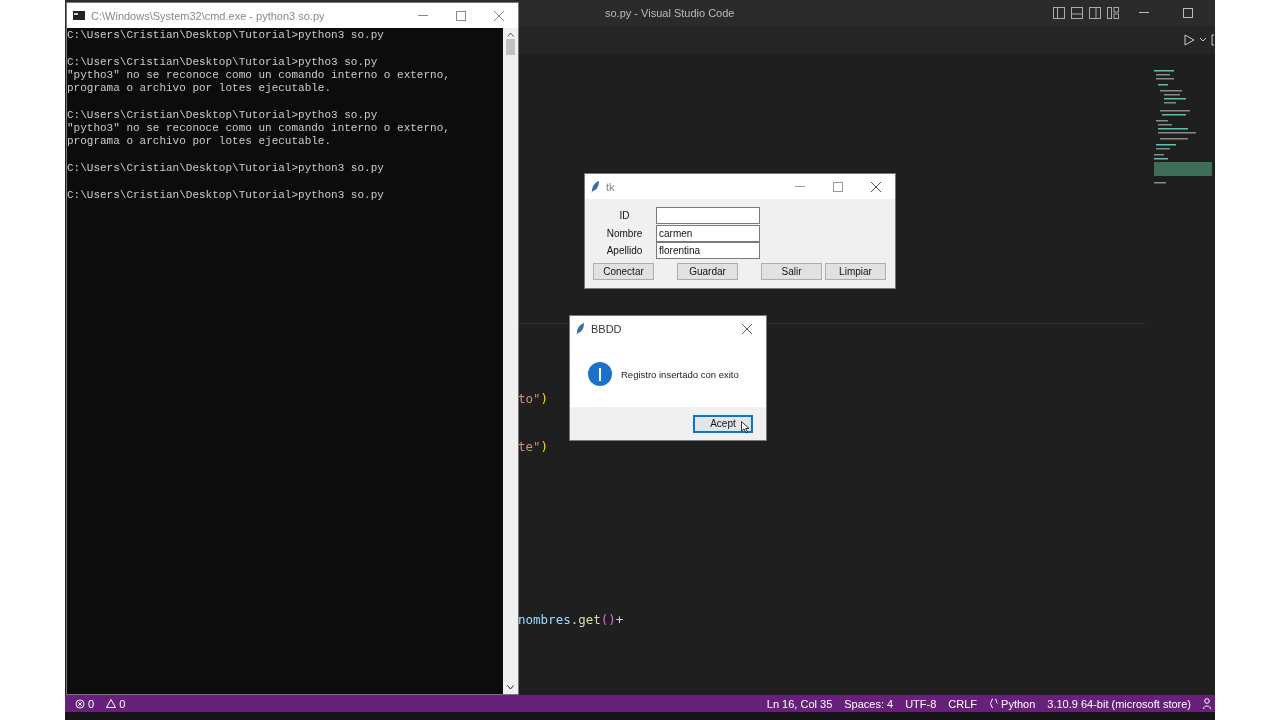 This screenshot has width=1280, height=720. I want to click on account-icon, so click(1207, 703).